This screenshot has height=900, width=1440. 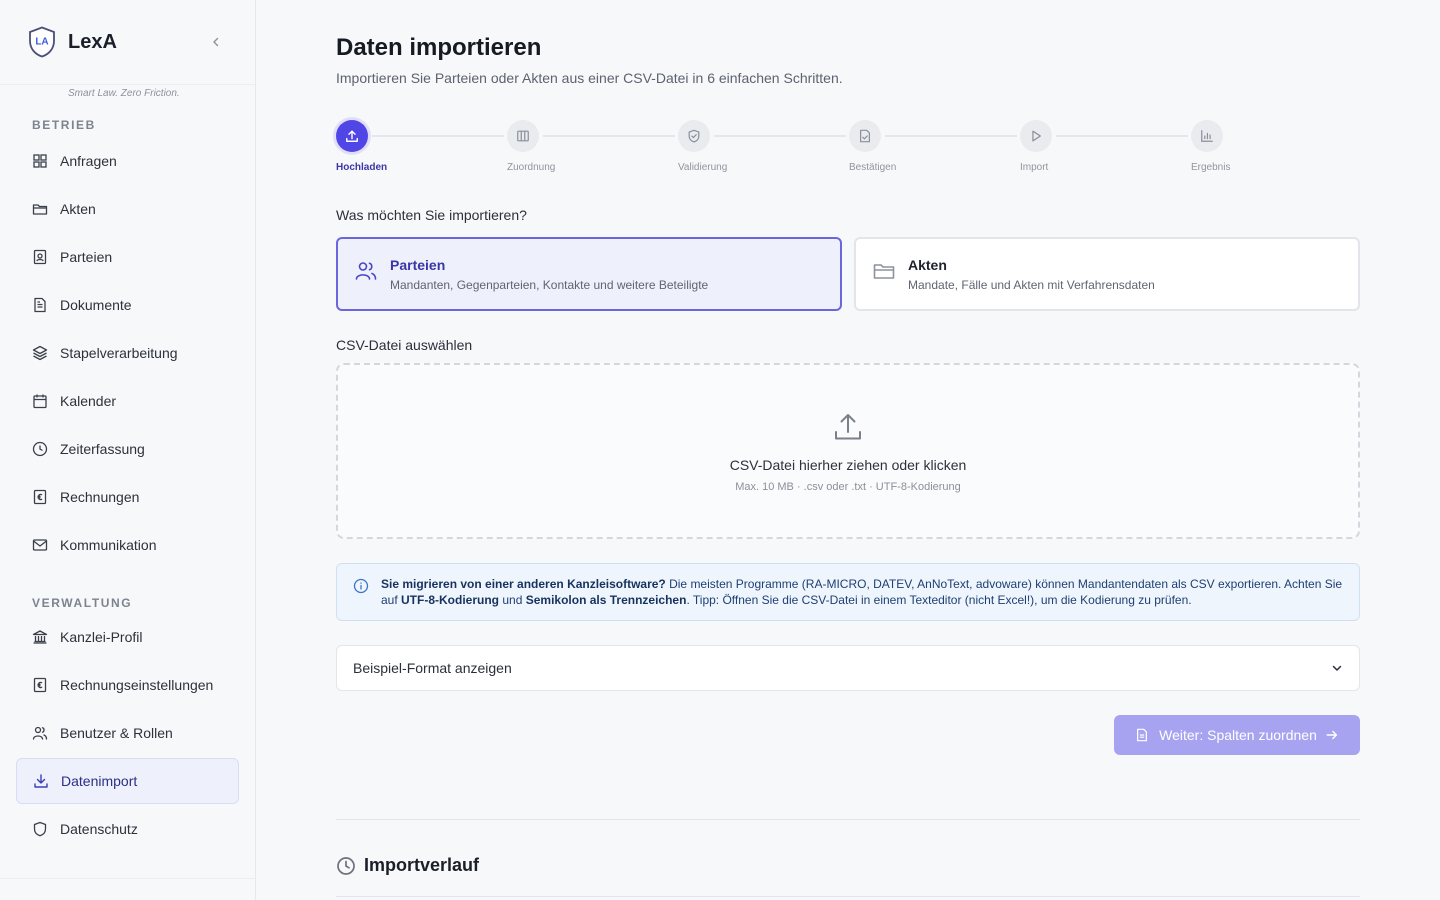 What do you see at coordinates (127, 257) in the screenshot?
I see `sidebar-item-parteien: Parteien` at bounding box center [127, 257].